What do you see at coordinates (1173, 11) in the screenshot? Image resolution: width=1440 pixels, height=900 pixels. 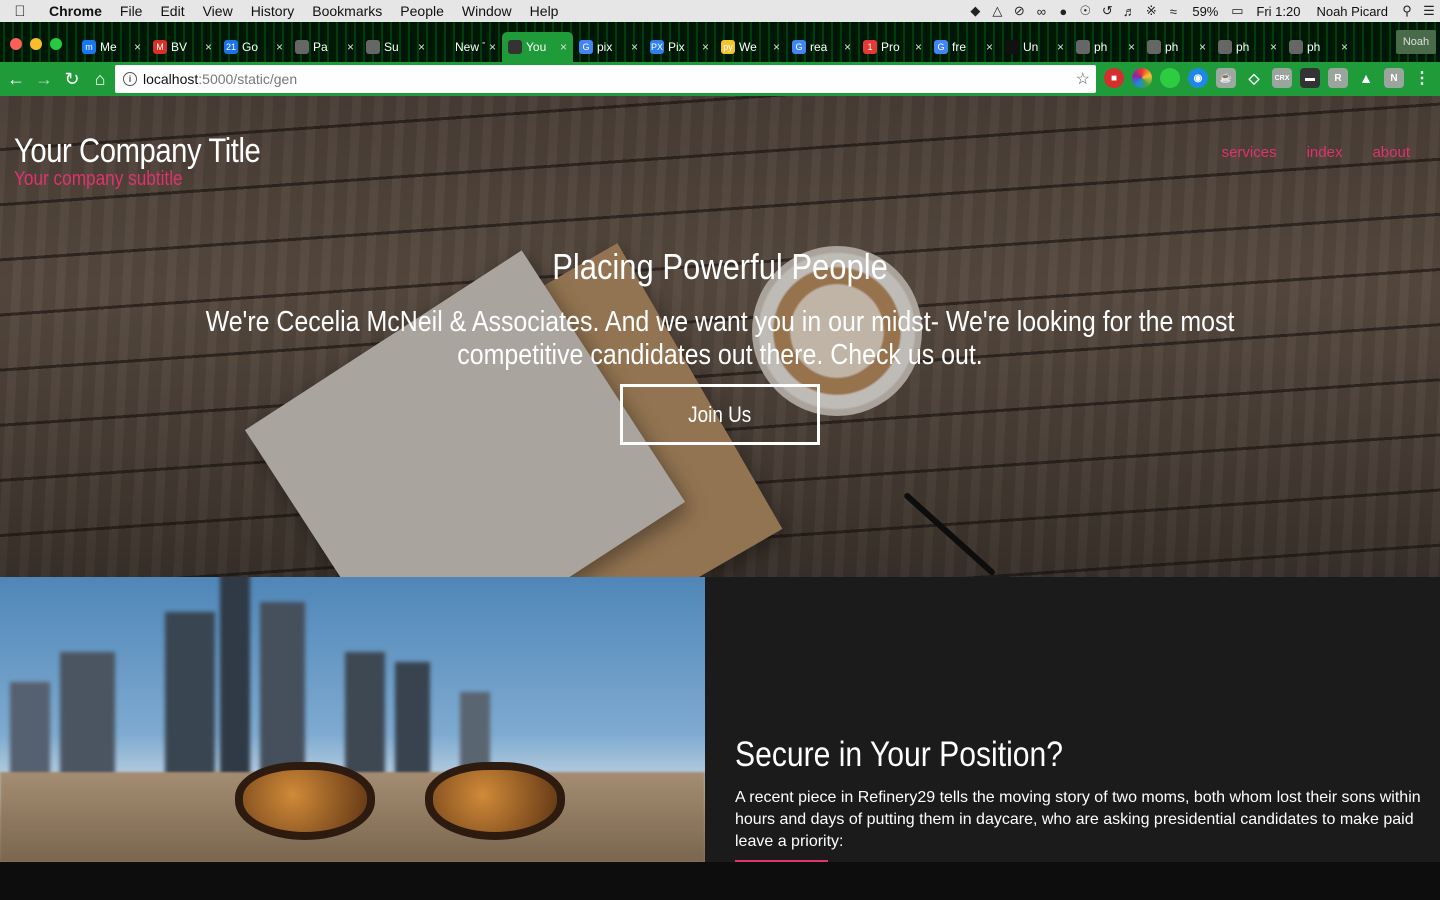 I see `wifi-icon: ≈` at bounding box center [1173, 11].